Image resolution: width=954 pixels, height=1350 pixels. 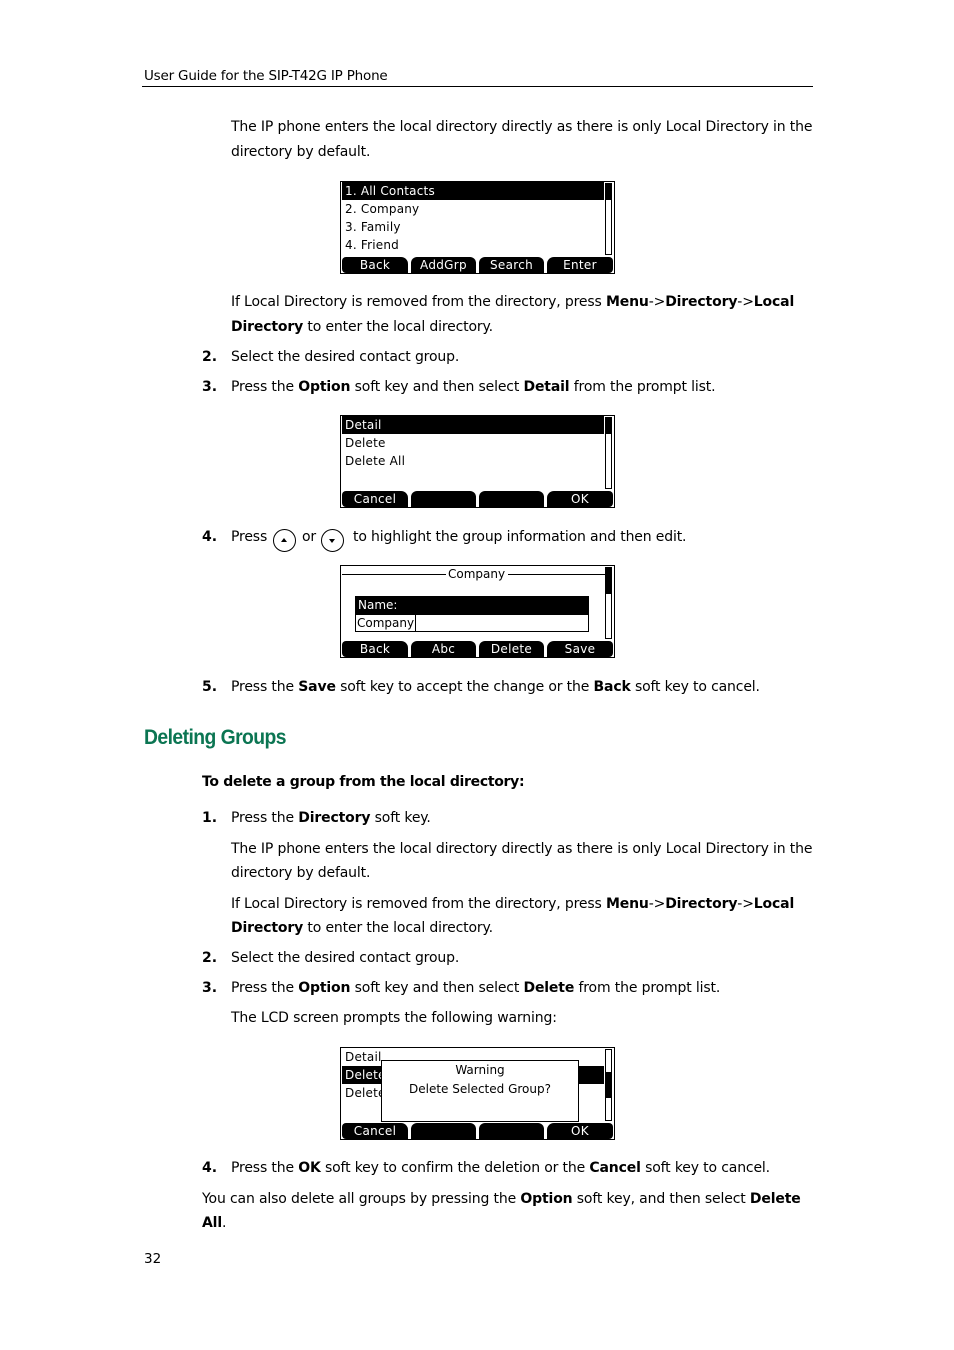 What do you see at coordinates (382, 209) in the screenshot?
I see `lcd-list-item: 2. Company` at bounding box center [382, 209].